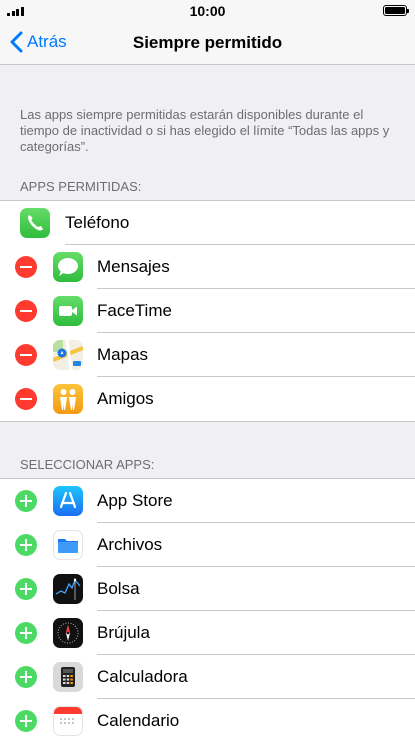 The height and width of the screenshot is (738, 415). I want to click on phone-icon, so click(35, 223).